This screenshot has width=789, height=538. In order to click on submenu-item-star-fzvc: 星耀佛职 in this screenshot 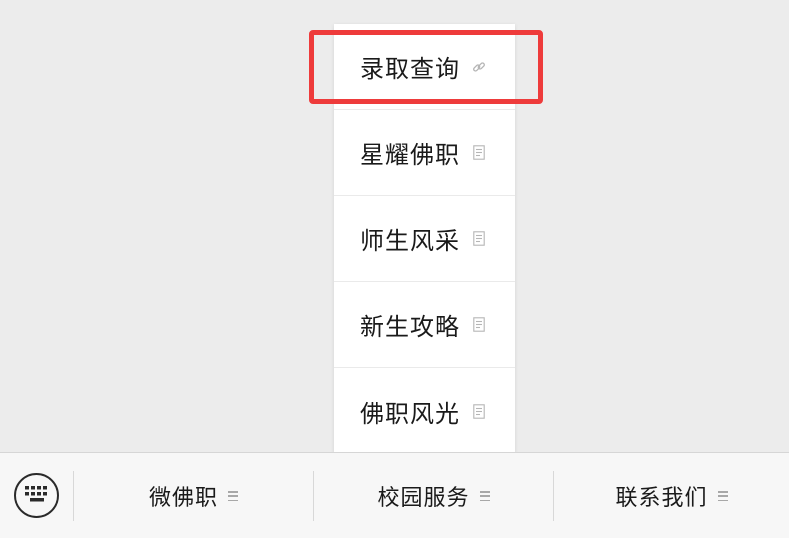, I will do `click(424, 153)`.